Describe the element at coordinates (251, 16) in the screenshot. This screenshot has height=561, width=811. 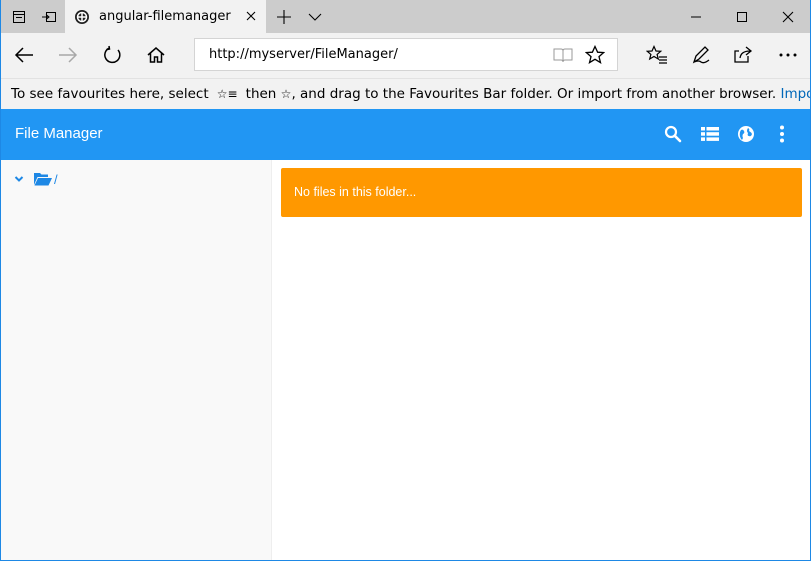
I see `close-tab-icon` at that location.